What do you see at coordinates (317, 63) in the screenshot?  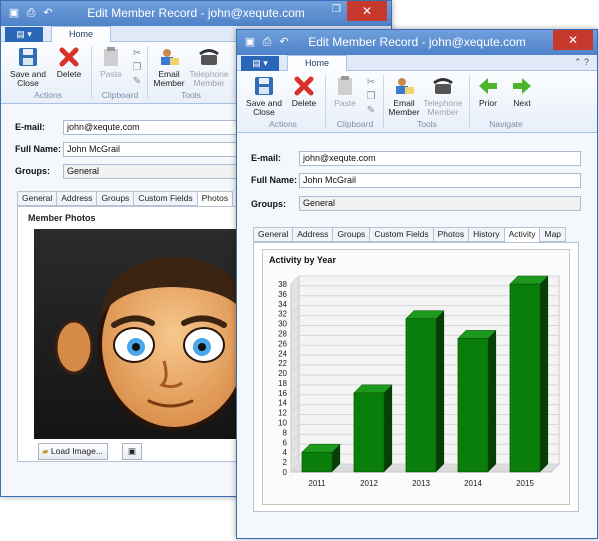 I see `front-tab-home: Home` at bounding box center [317, 63].